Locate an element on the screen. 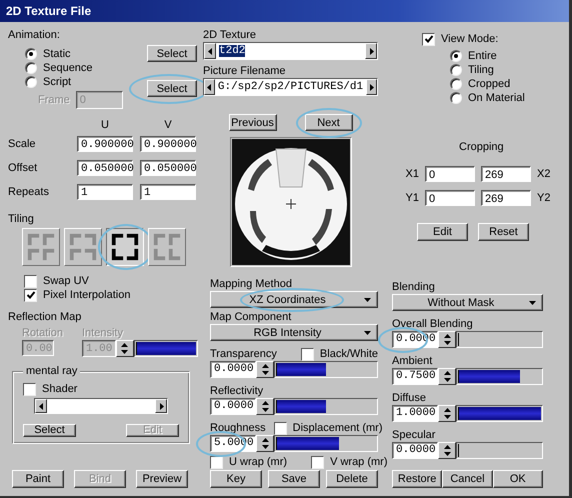 The width and height of the screenshot is (572, 498). action-button: Key is located at coordinates (236, 479).